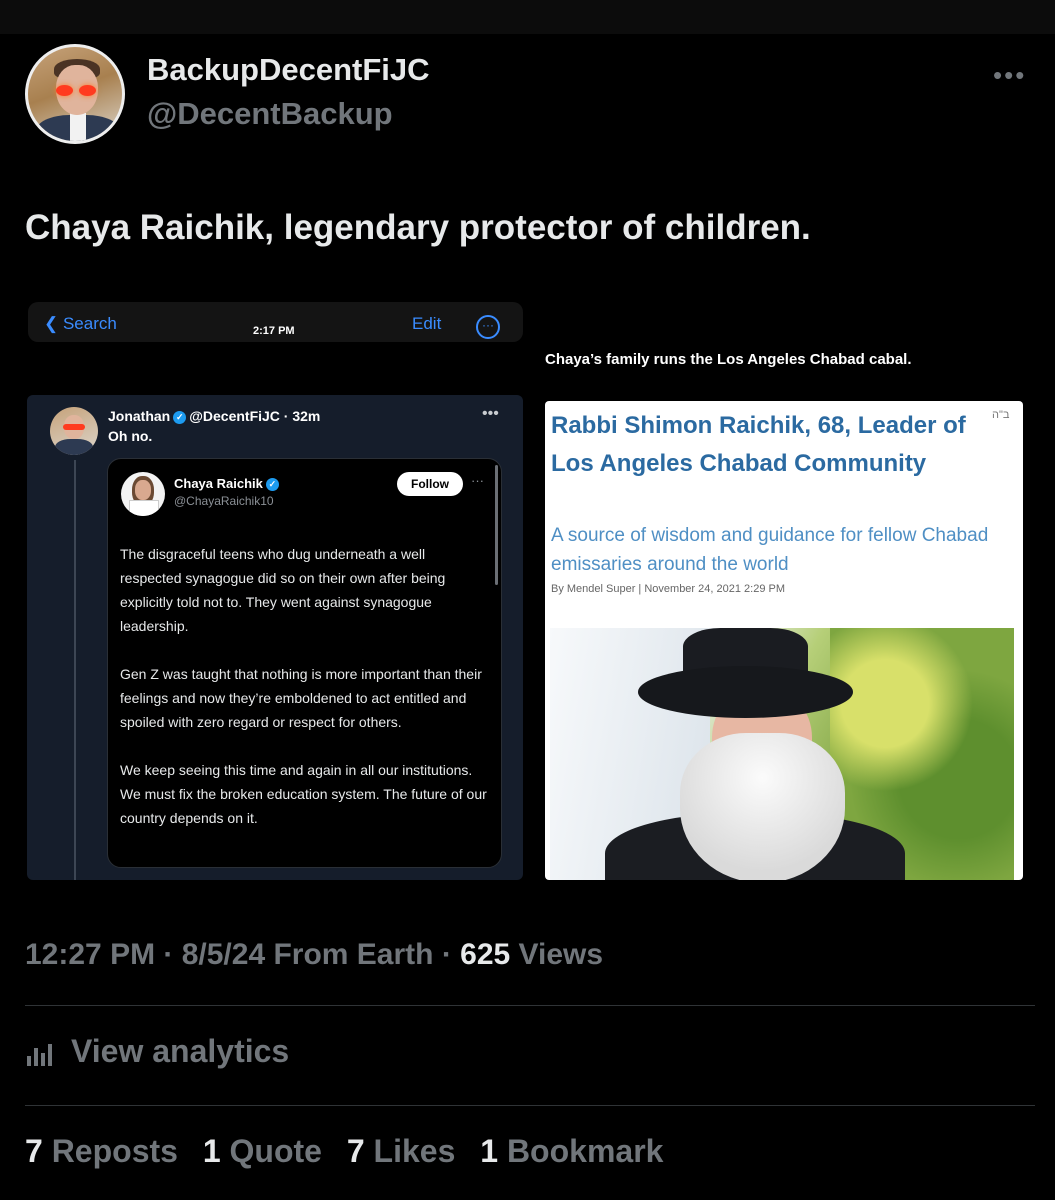 The width and height of the screenshot is (1055, 1200). Describe the element at coordinates (114, 1151) in the screenshot. I see `reposts-label: Reposts` at that location.